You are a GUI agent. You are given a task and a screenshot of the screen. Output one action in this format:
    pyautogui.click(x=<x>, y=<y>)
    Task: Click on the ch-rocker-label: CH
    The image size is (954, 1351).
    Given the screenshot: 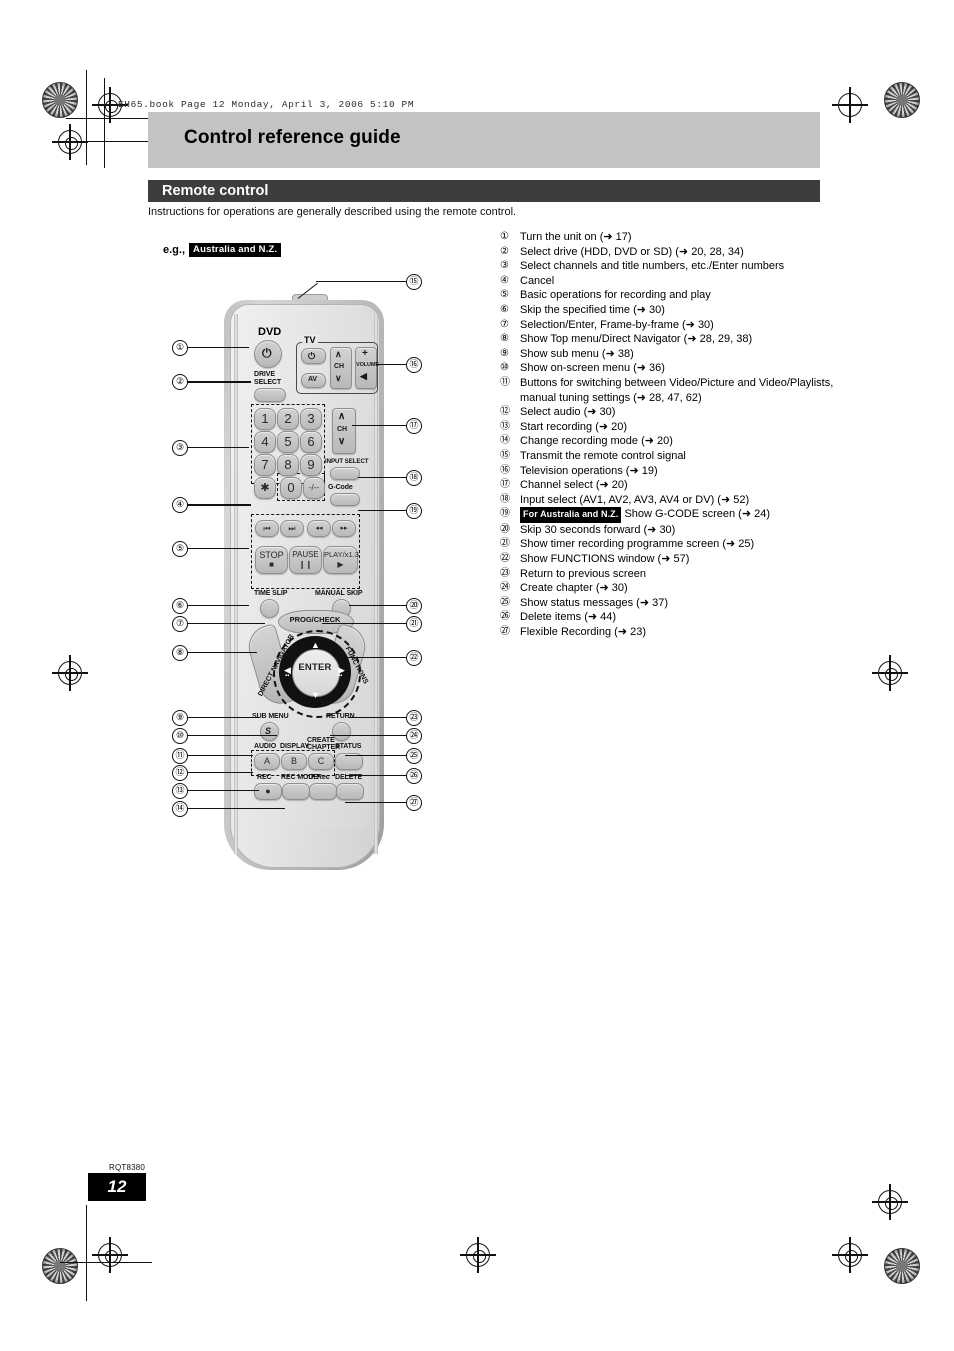 What is the action you would take?
    pyautogui.click(x=342, y=429)
    